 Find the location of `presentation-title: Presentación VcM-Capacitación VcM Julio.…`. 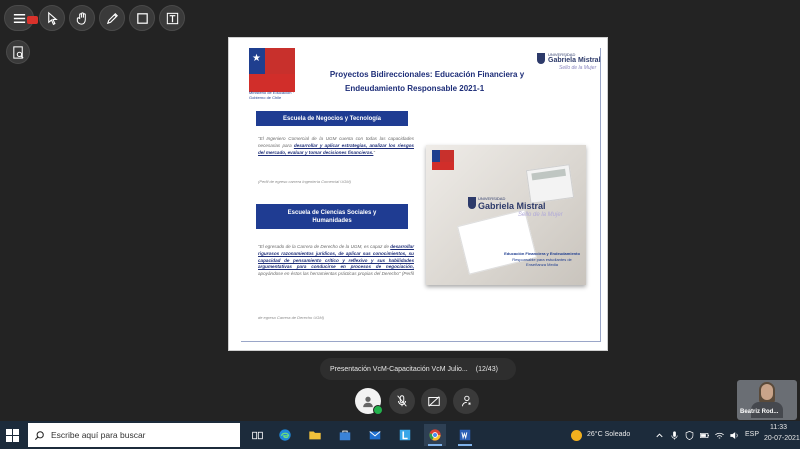

presentation-title: Presentación VcM-Capacitación VcM Julio.… is located at coordinates (399, 369).